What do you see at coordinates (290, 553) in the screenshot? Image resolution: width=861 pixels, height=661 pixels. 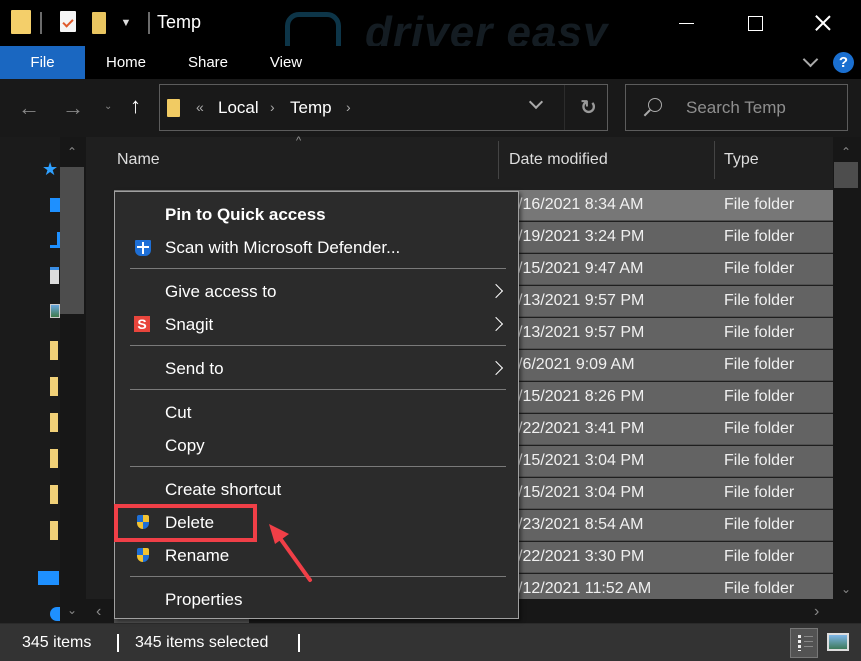 I see `annotation-arrow-icon` at bounding box center [290, 553].